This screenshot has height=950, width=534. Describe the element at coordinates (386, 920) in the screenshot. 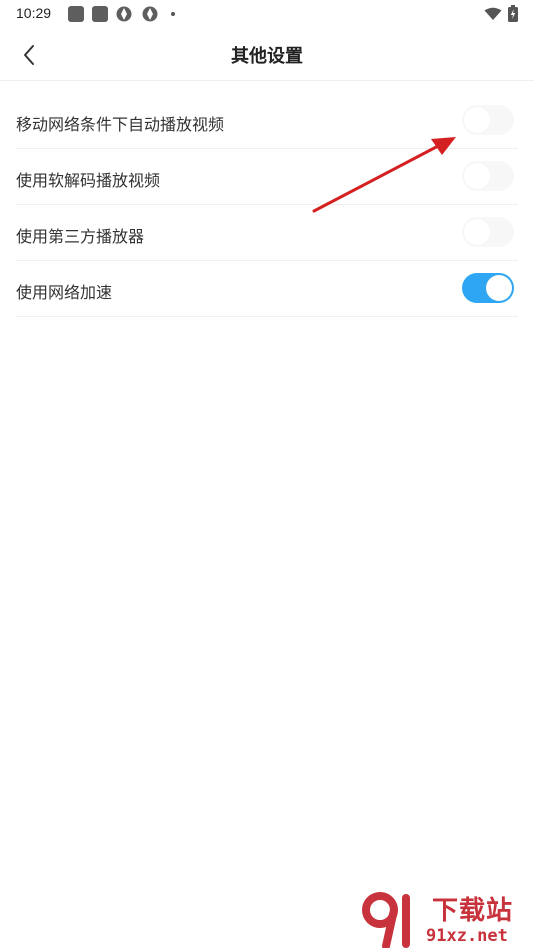

I see `watermark-logo-icon` at that location.